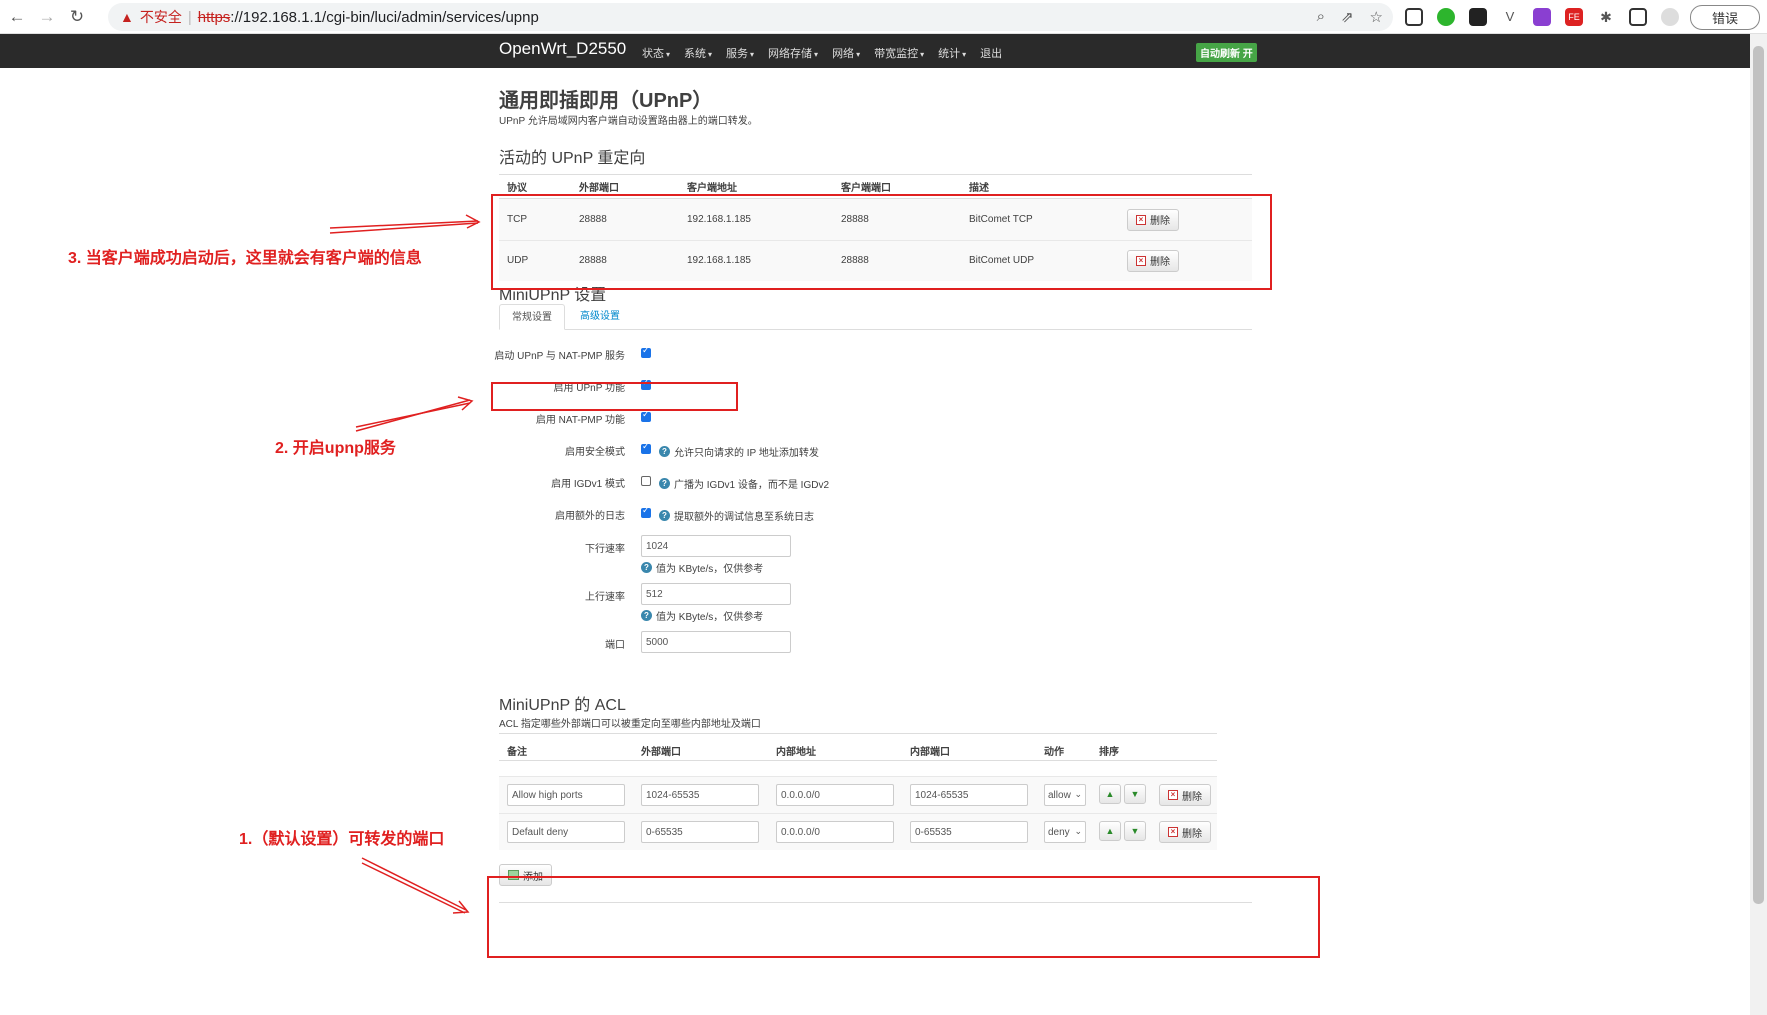  What do you see at coordinates (646, 447) in the screenshot?
I see `secure-mode-checkbox` at bounding box center [646, 447].